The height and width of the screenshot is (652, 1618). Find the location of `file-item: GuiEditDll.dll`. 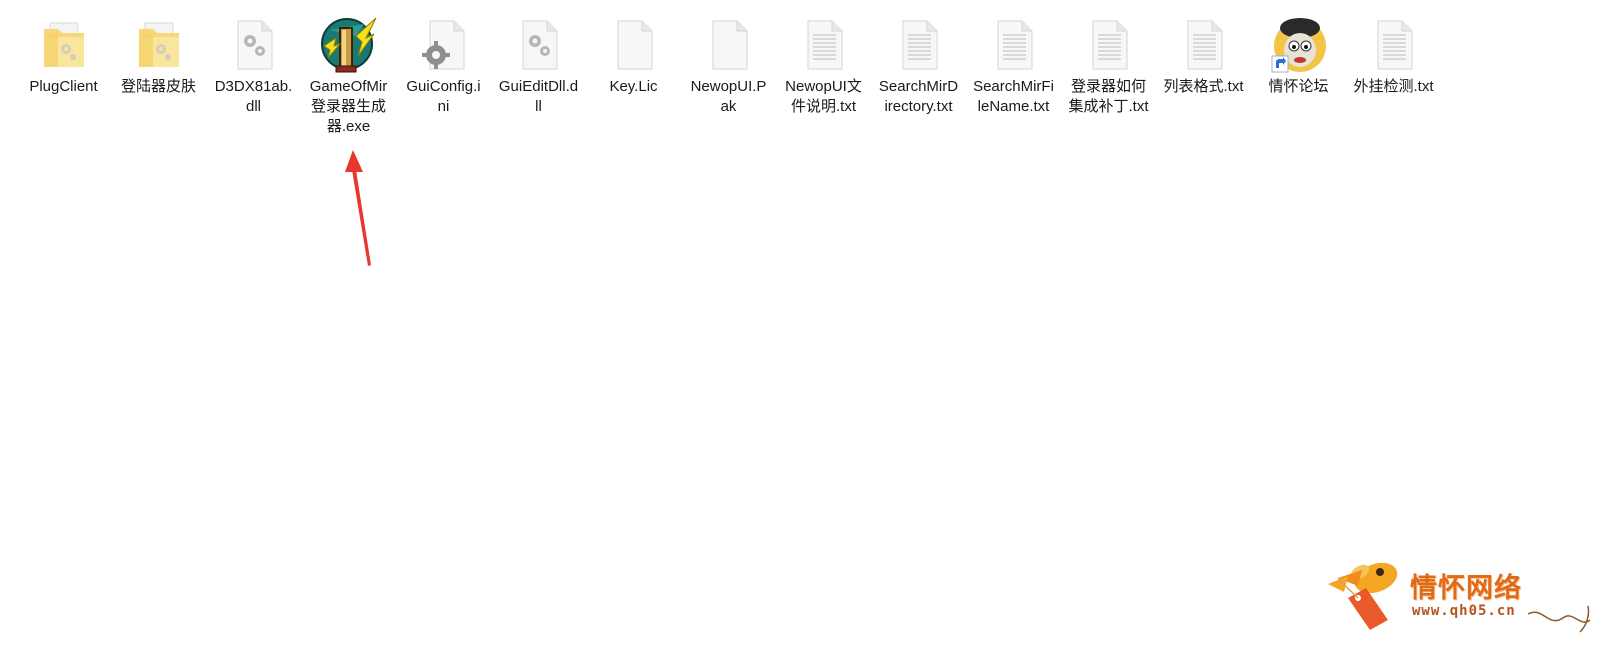

file-item: GuiEditDll.dll is located at coordinates (538, 65).